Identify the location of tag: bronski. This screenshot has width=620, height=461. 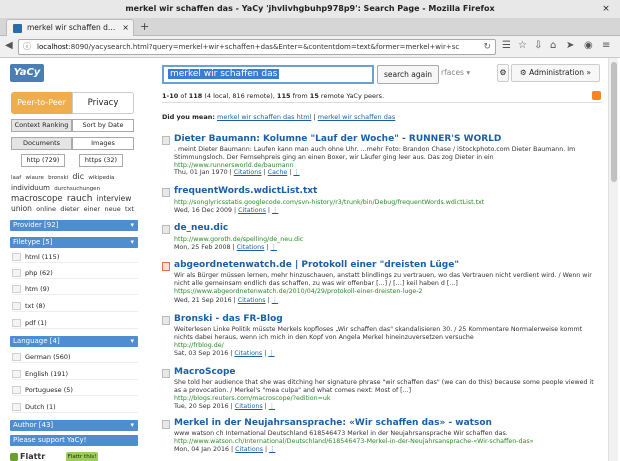
(58, 178).